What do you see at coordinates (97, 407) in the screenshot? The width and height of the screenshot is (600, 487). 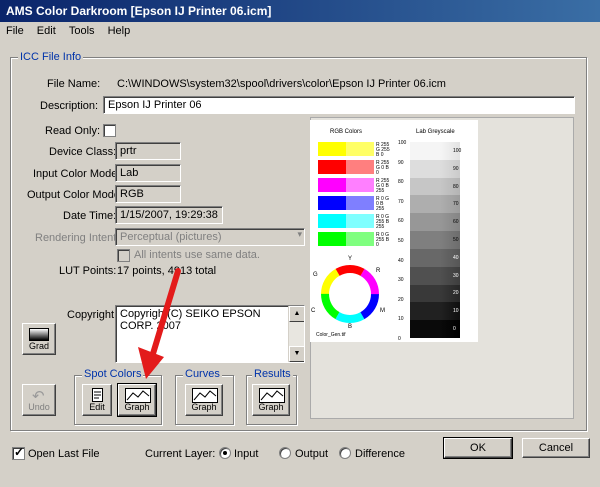 I see `spot-edit-label: Edit` at bounding box center [97, 407].